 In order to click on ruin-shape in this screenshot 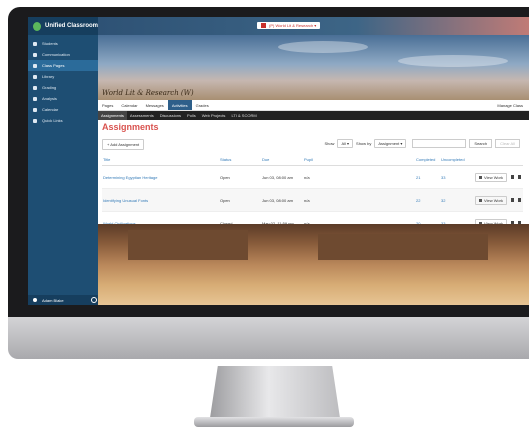, I will do `click(403, 247)`.